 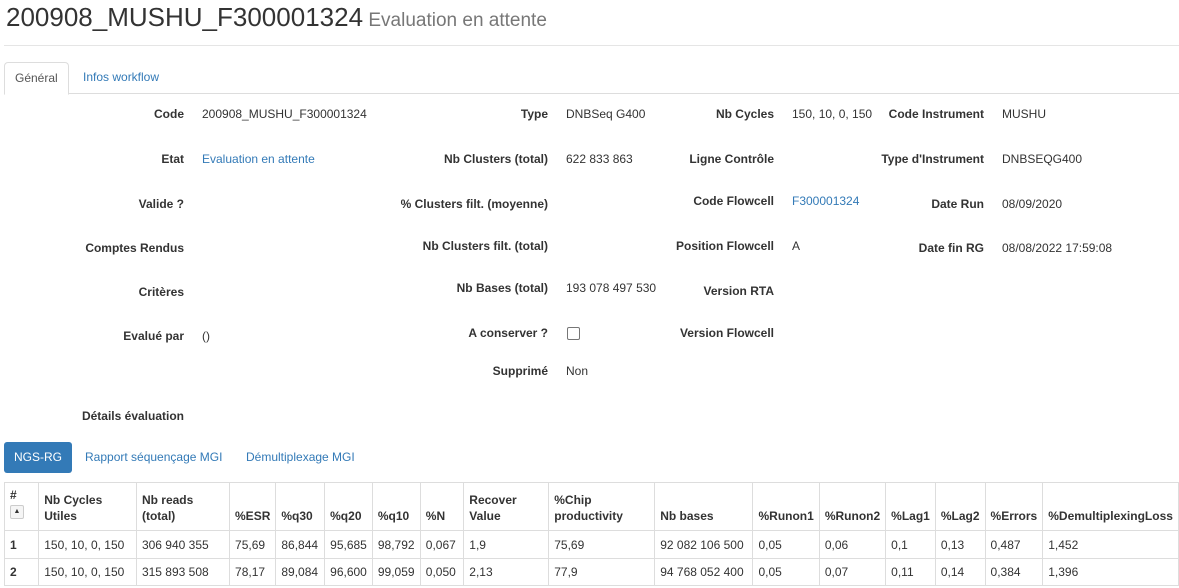 What do you see at coordinates (932, 159) in the screenshot?
I see `label-type-instrument: Type d'Instrument` at bounding box center [932, 159].